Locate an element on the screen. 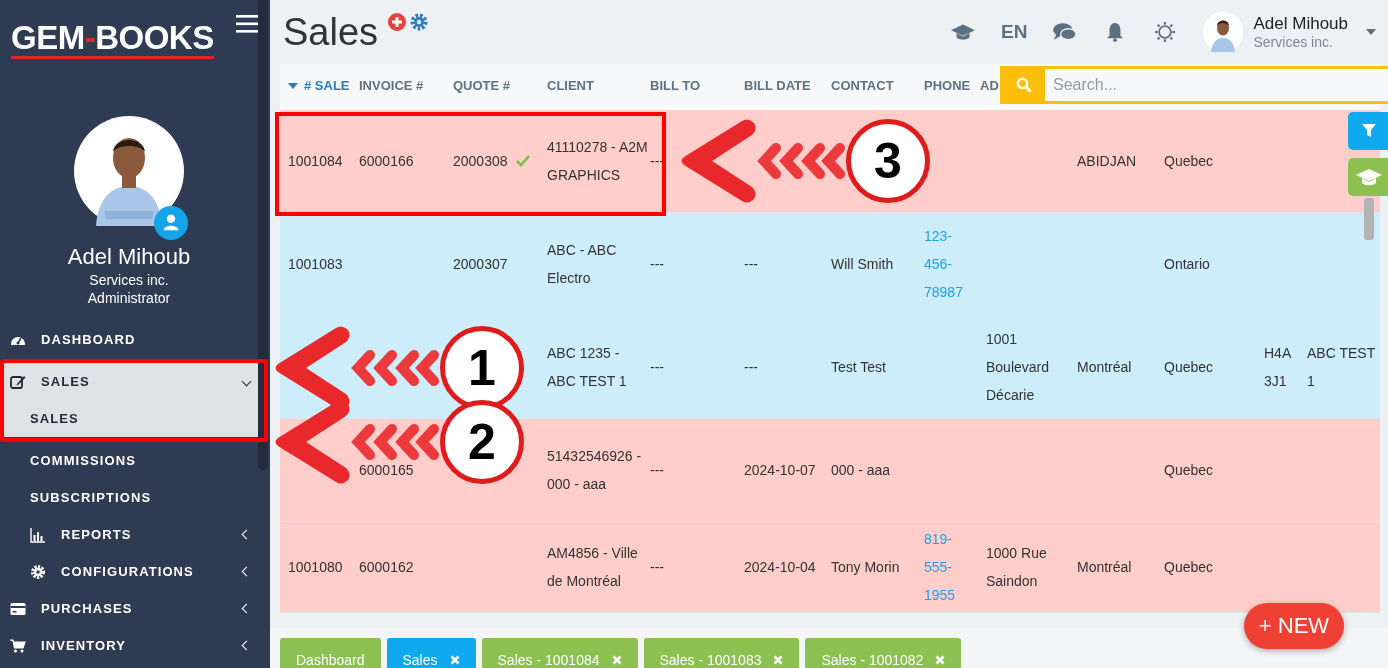  sort-icon is located at coordinates (293, 86).